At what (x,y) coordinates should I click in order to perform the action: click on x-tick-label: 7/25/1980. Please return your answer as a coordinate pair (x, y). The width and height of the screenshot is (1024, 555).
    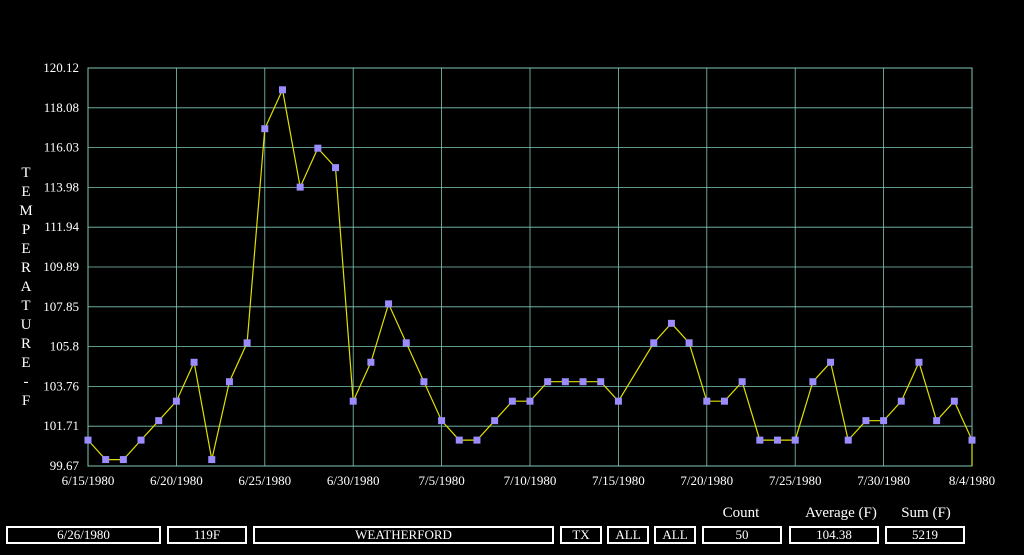
    Looking at the image, I should click on (795, 480).